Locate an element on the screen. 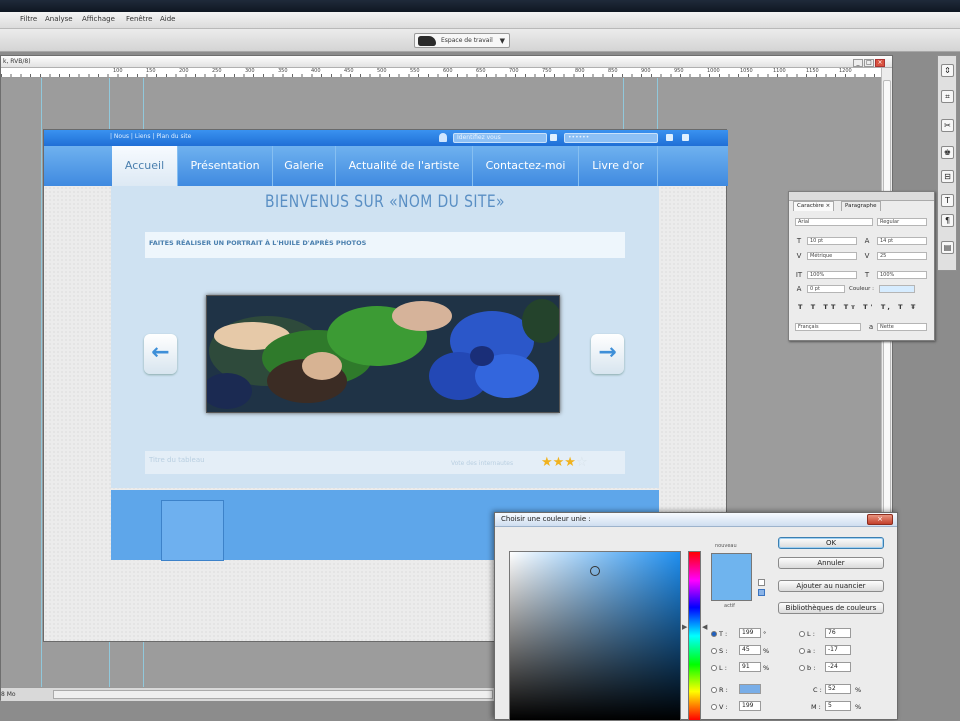 The width and height of the screenshot is (960, 721). small-caps-button: Tт is located at coordinates (851, 307).